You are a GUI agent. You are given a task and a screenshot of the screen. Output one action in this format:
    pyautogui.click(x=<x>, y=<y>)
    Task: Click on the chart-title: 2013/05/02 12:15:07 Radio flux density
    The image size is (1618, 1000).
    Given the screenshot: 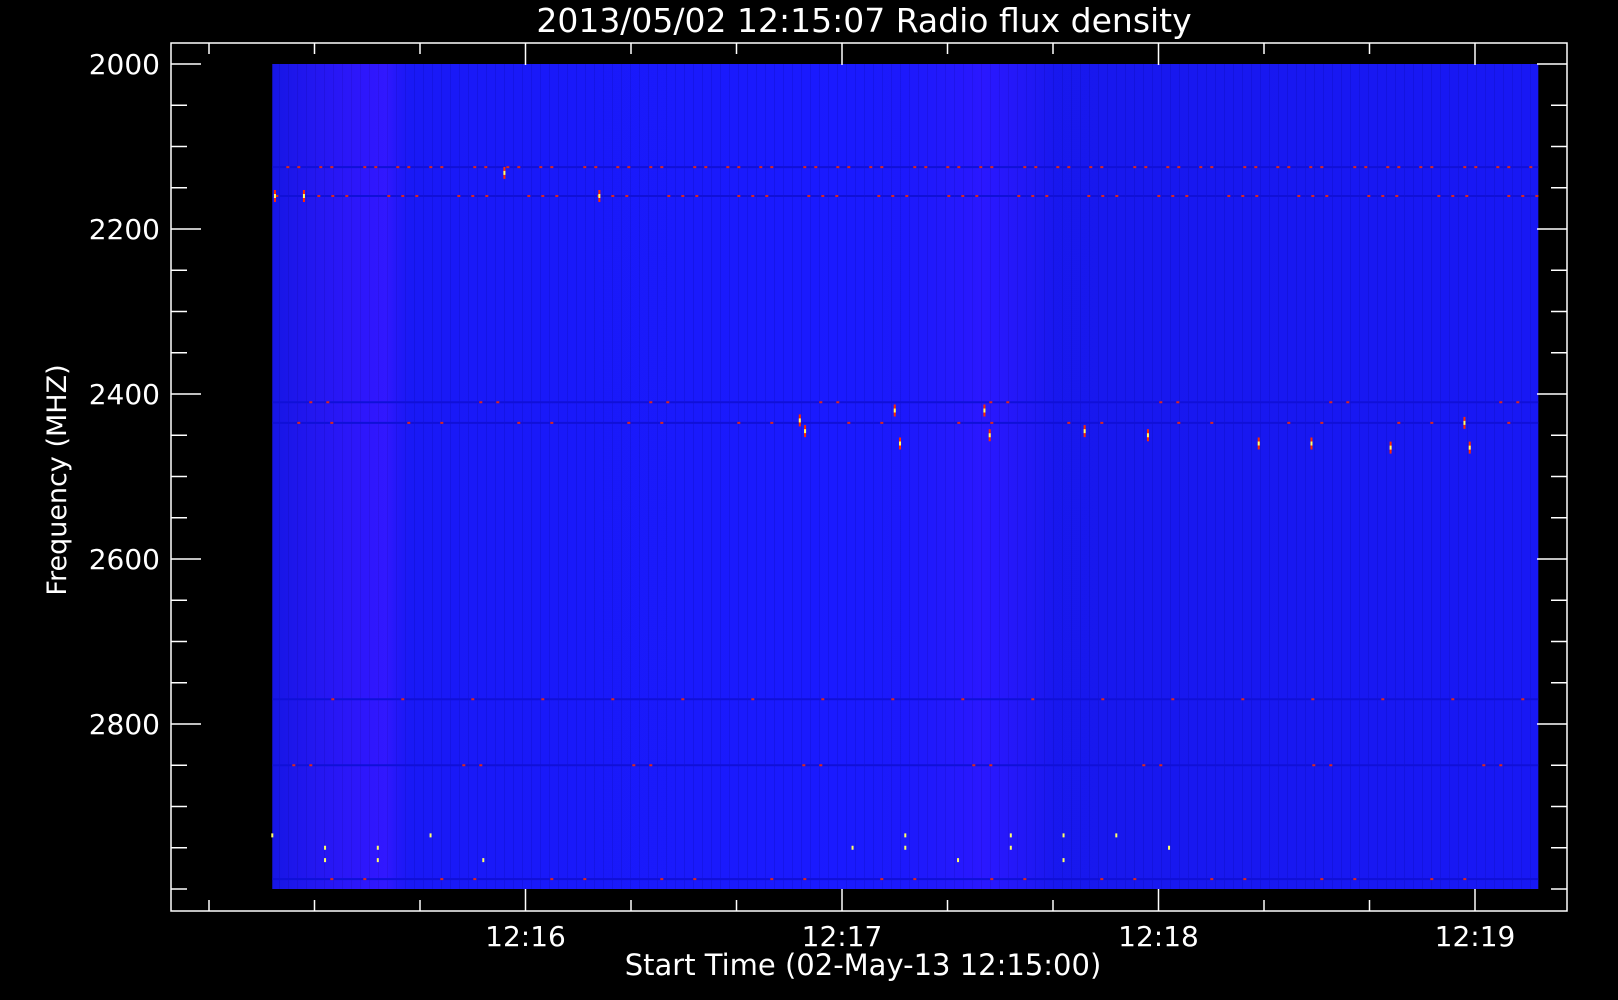 What is the action you would take?
    pyautogui.click(x=863, y=20)
    